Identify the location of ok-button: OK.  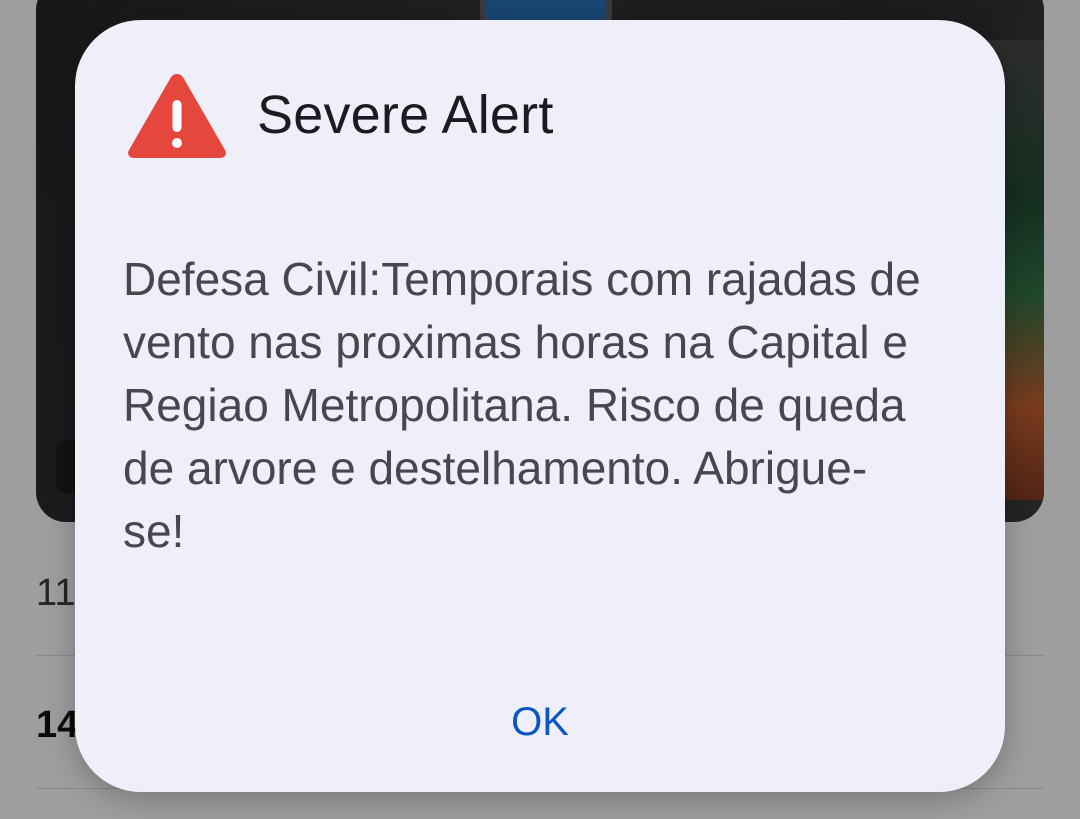
(540, 722).